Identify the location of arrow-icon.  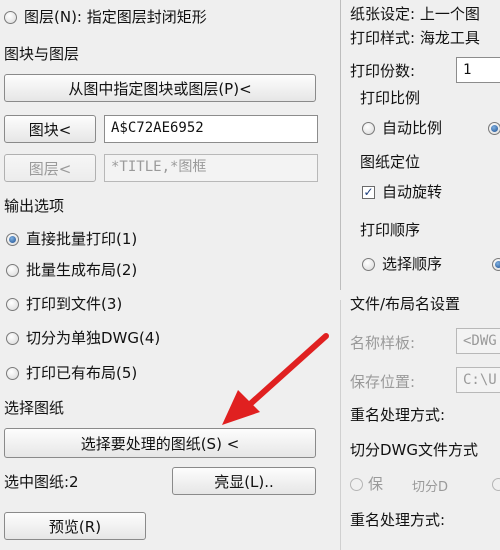
(275, 379).